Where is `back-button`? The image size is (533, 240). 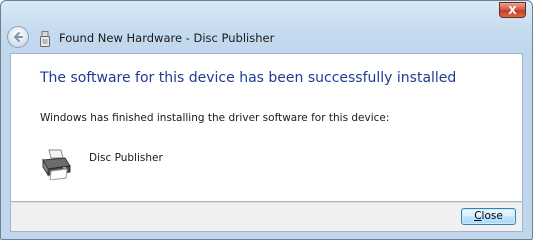 back-button is located at coordinates (18, 37).